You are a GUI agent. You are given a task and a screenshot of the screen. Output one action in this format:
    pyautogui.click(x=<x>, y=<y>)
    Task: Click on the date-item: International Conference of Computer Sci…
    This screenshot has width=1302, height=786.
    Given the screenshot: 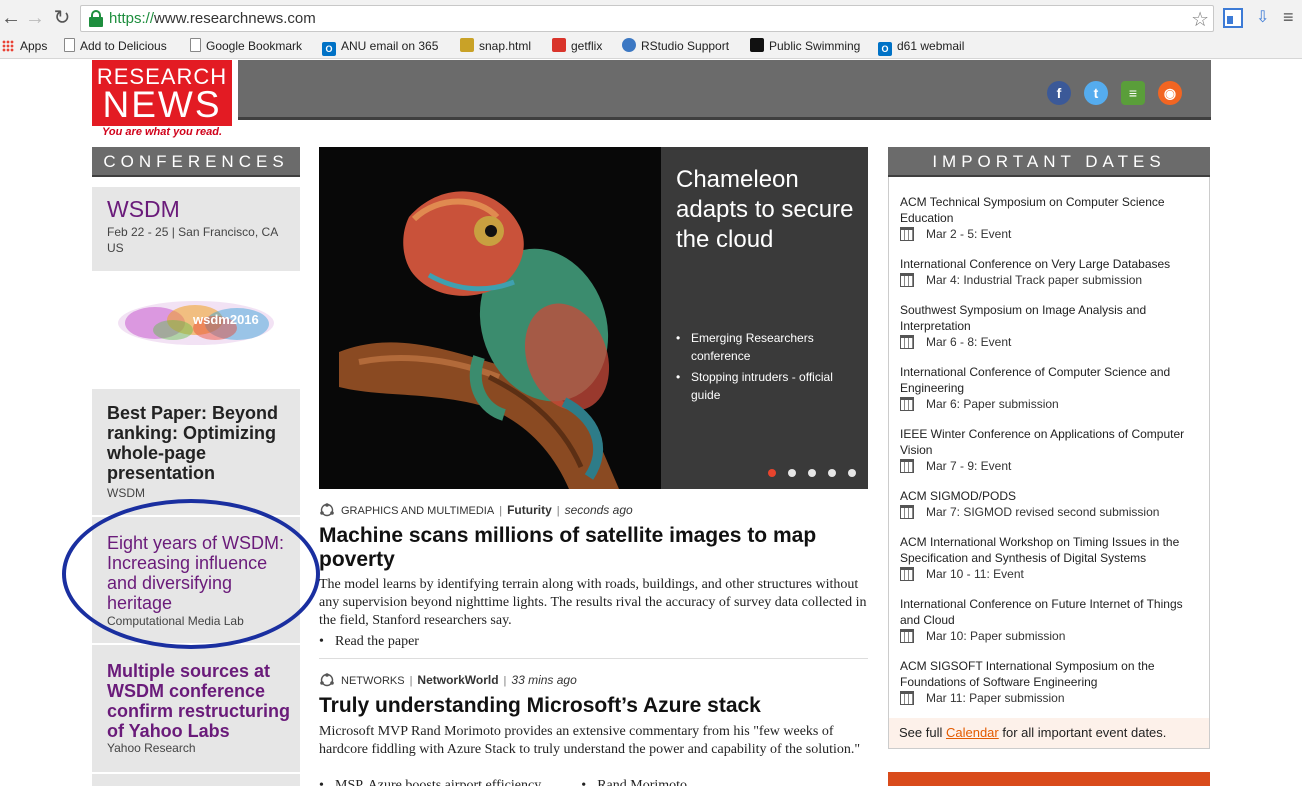 What is the action you would take?
    pyautogui.click(x=1050, y=388)
    